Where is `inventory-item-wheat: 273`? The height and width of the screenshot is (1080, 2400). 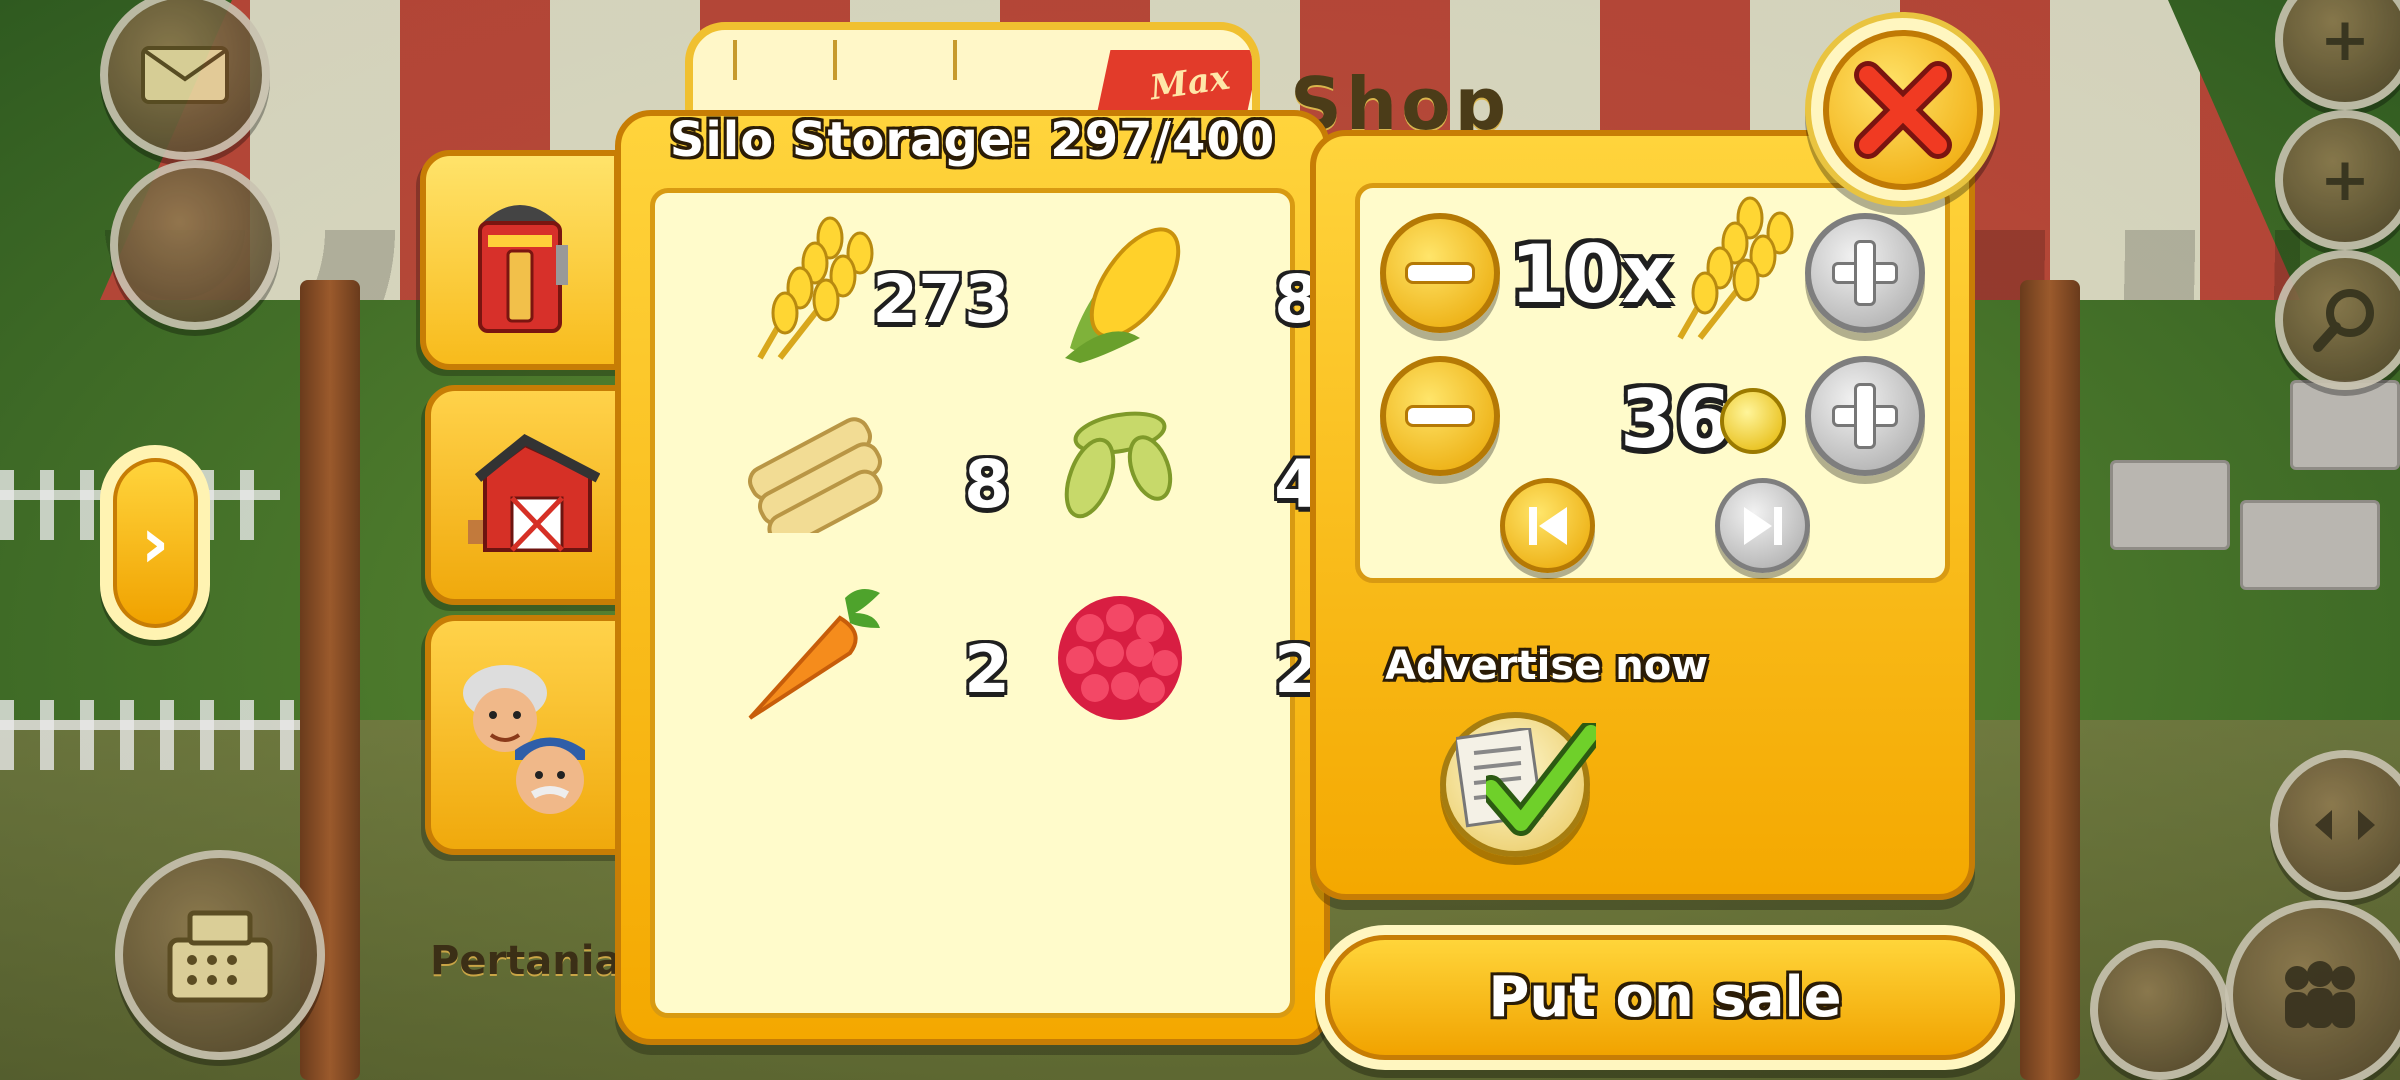 inventory-item-wheat: 273 is located at coordinates (870, 293).